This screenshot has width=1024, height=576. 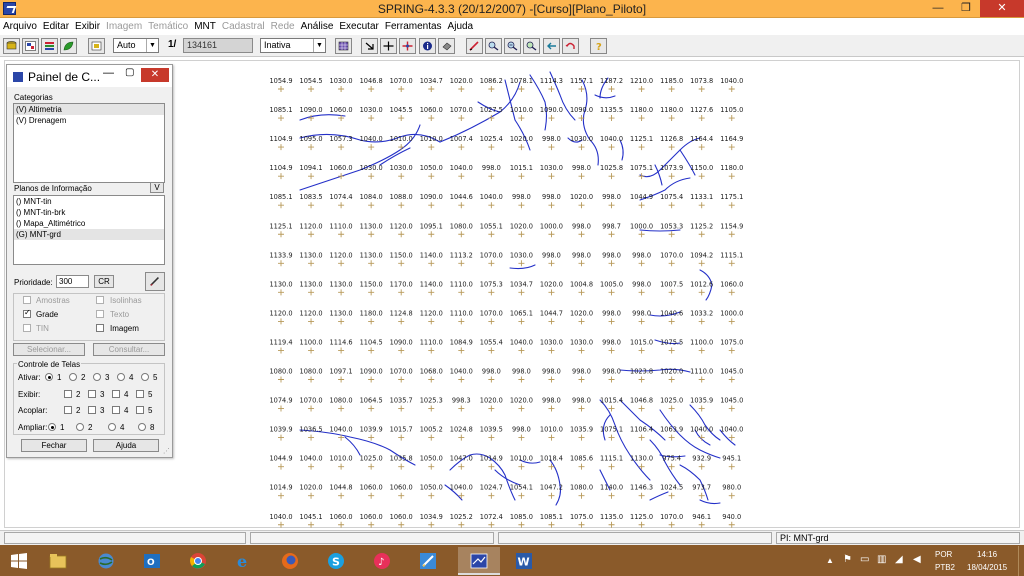 What do you see at coordinates (155, 281) in the screenshot?
I see `edit-pencil-button` at bounding box center [155, 281].